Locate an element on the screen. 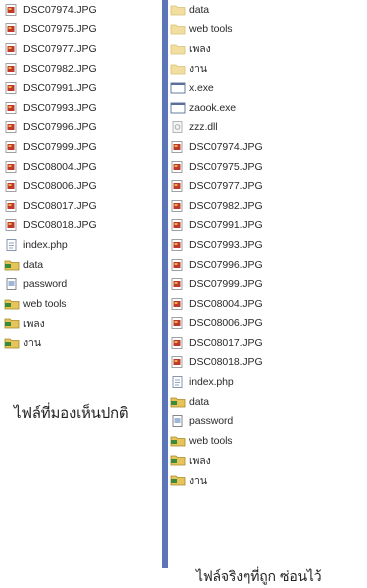  file-name-label: DSC08018.JPG is located at coordinates (226, 362).